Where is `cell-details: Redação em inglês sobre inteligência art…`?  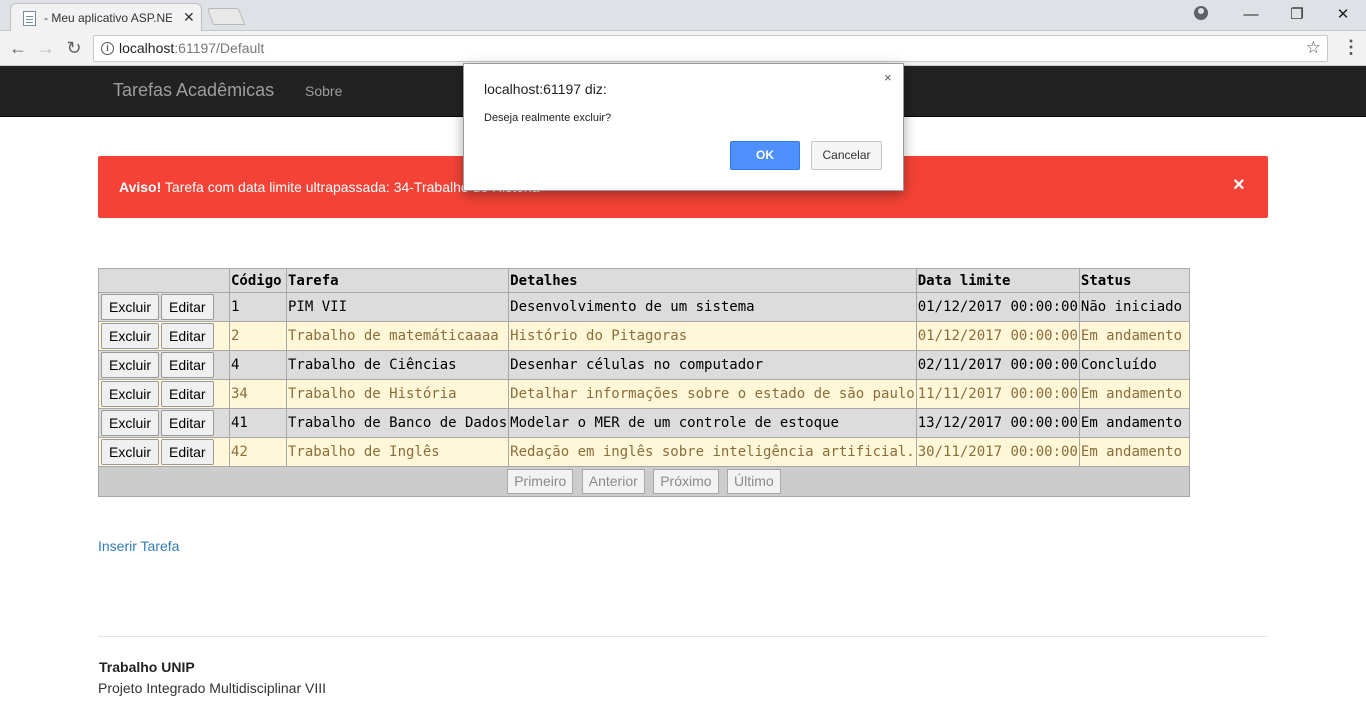 cell-details: Redação em inglês sobre inteligência art… is located at coordinates (712, 452).